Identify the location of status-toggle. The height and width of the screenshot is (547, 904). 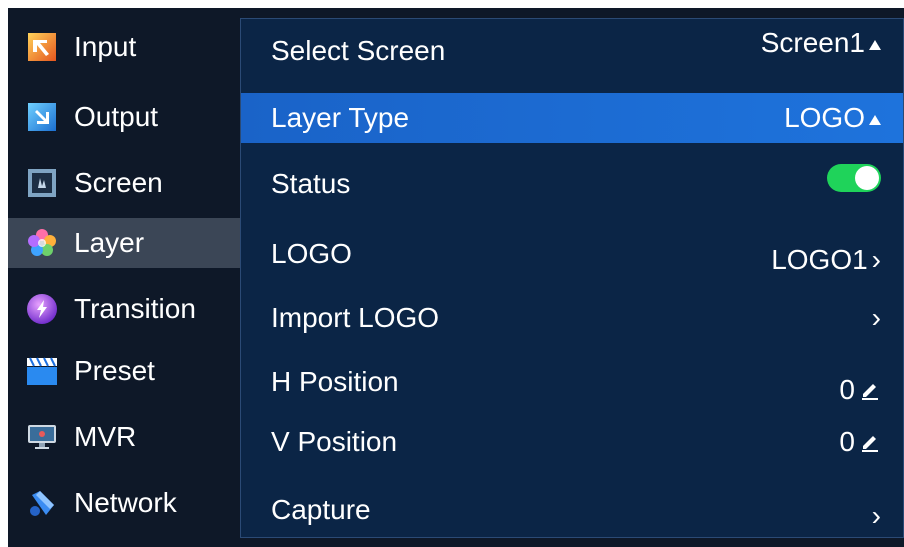
(854, 178).